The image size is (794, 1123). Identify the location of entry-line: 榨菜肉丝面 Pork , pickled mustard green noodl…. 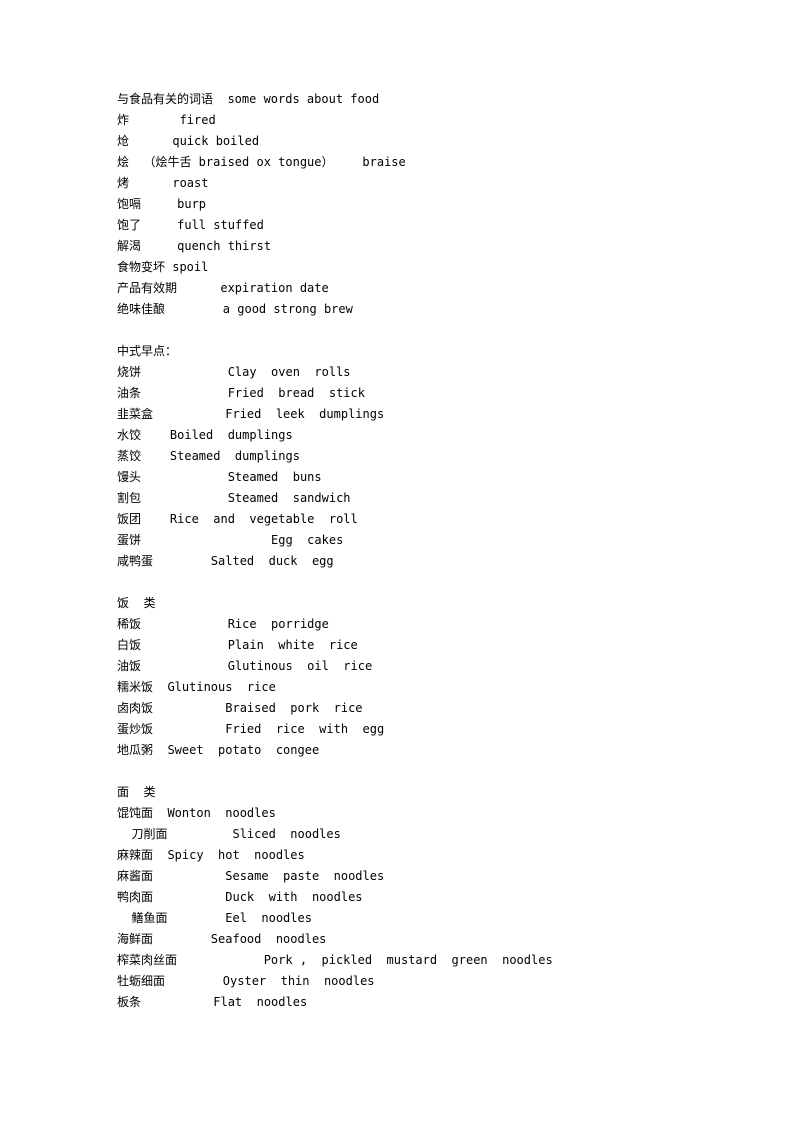
(335, 960).